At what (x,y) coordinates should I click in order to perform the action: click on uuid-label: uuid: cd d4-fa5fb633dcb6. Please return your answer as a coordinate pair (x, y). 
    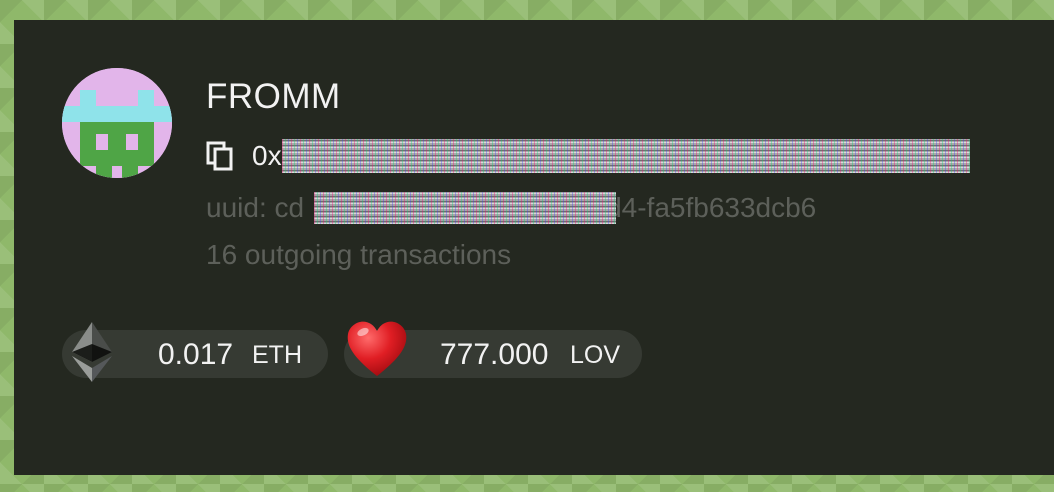
    Looking at the image, I should click on (511, 208).